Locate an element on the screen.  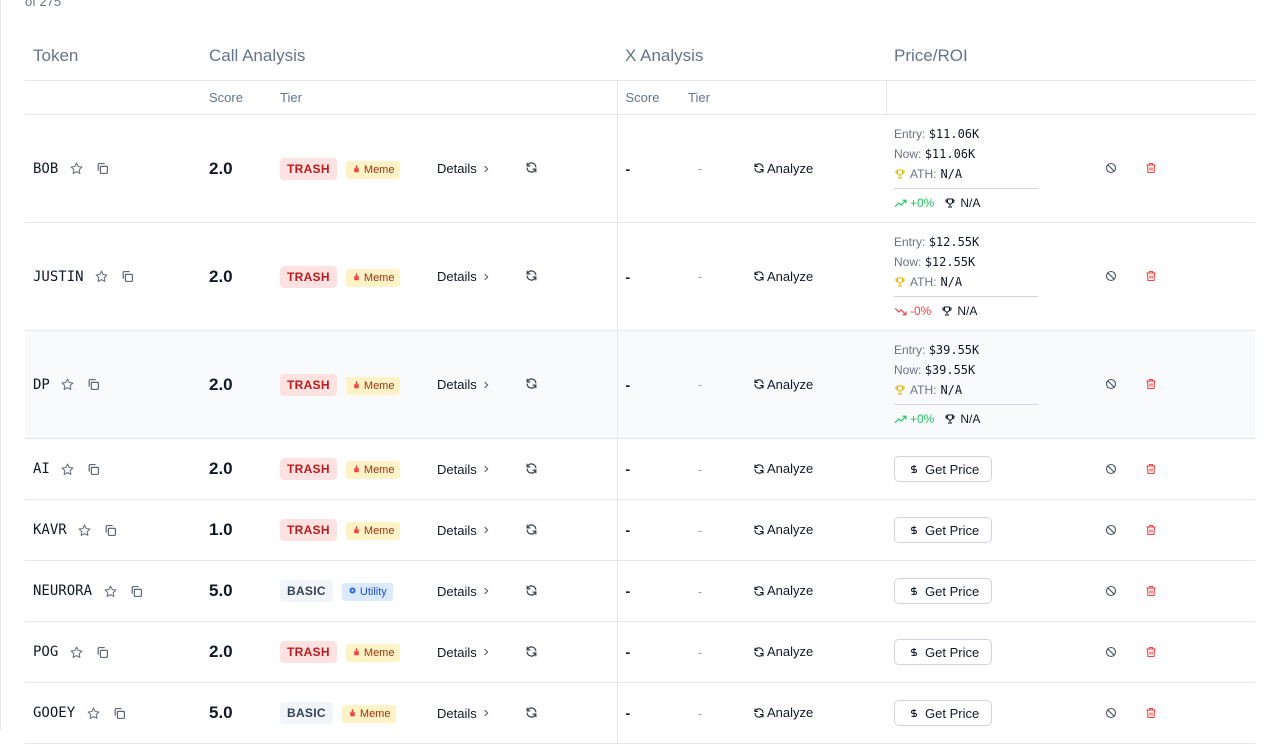
call-score: 5.0 is located at coordinates (221, 712).